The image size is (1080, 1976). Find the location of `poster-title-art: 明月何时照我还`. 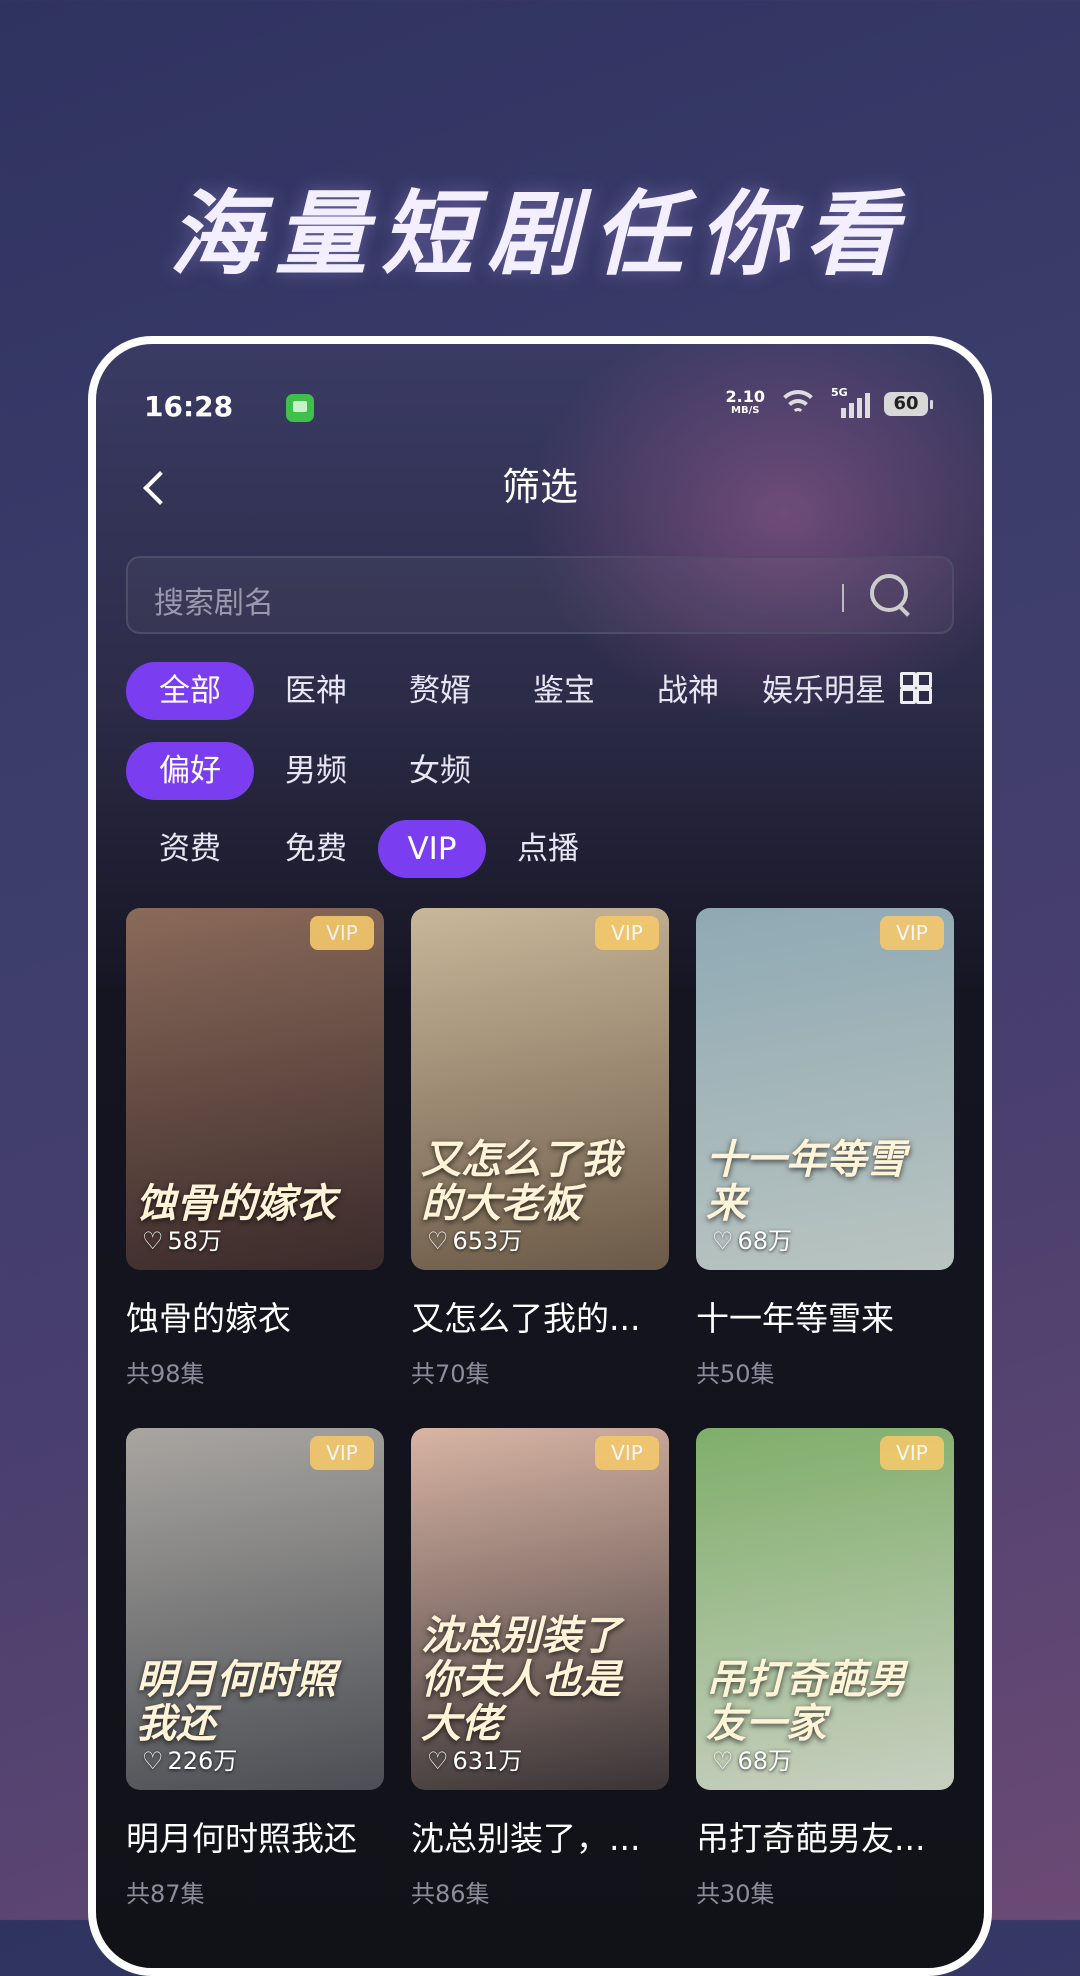

poster-title-art: 明月何时照我还 is located at coordinates (236, 1702).